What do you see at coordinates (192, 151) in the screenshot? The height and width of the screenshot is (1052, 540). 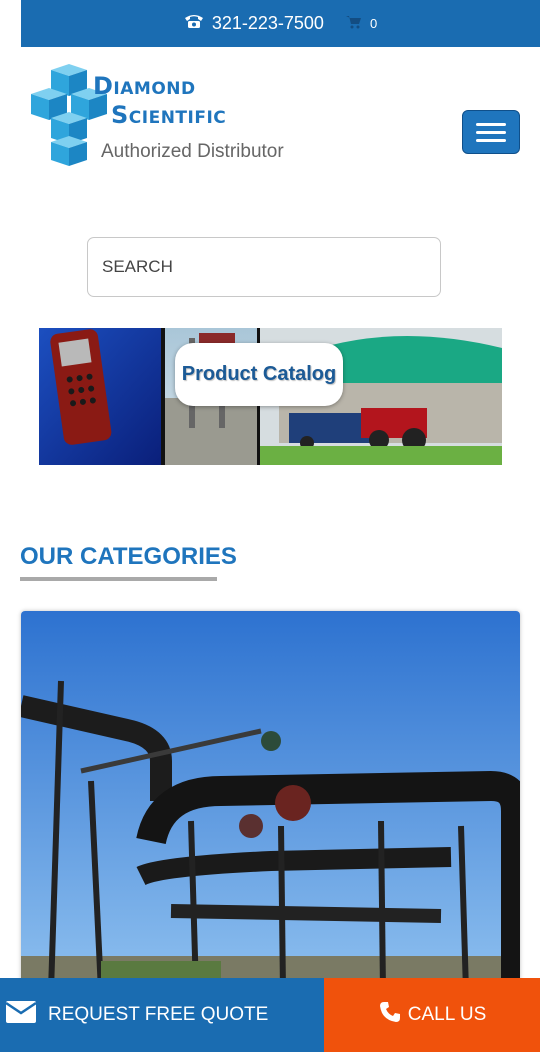 I see `logo-tagline: Authorized Distributor` at bounding box center [192, 151].